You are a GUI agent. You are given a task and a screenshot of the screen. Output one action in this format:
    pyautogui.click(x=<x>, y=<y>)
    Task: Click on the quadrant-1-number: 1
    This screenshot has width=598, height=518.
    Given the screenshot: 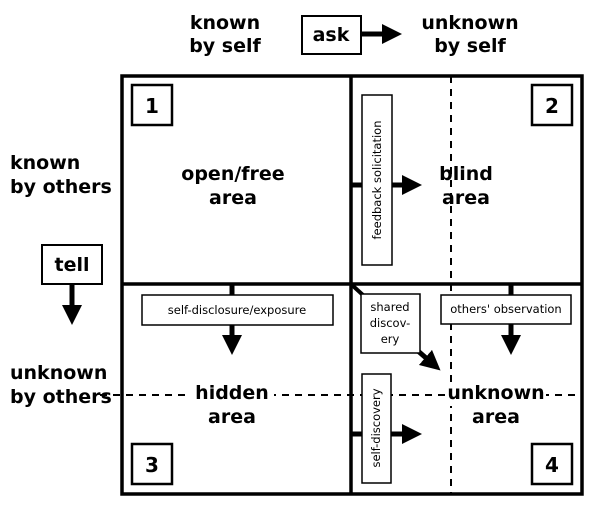 What is the action you would take?
    pyautogui.click(x=152, y=106)
    